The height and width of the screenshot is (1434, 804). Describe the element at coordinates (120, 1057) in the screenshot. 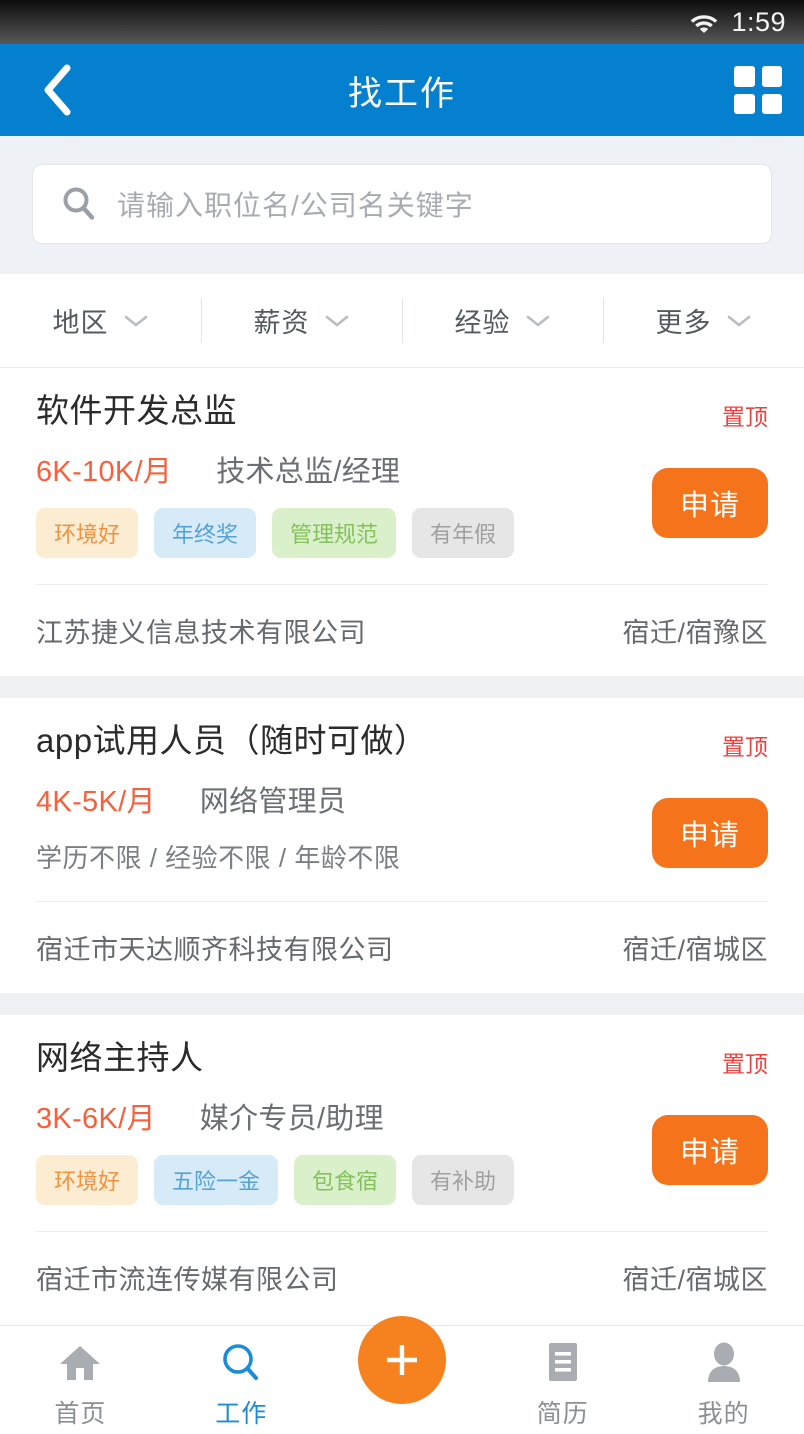

I see `job-title: 网络主持人` at that location.